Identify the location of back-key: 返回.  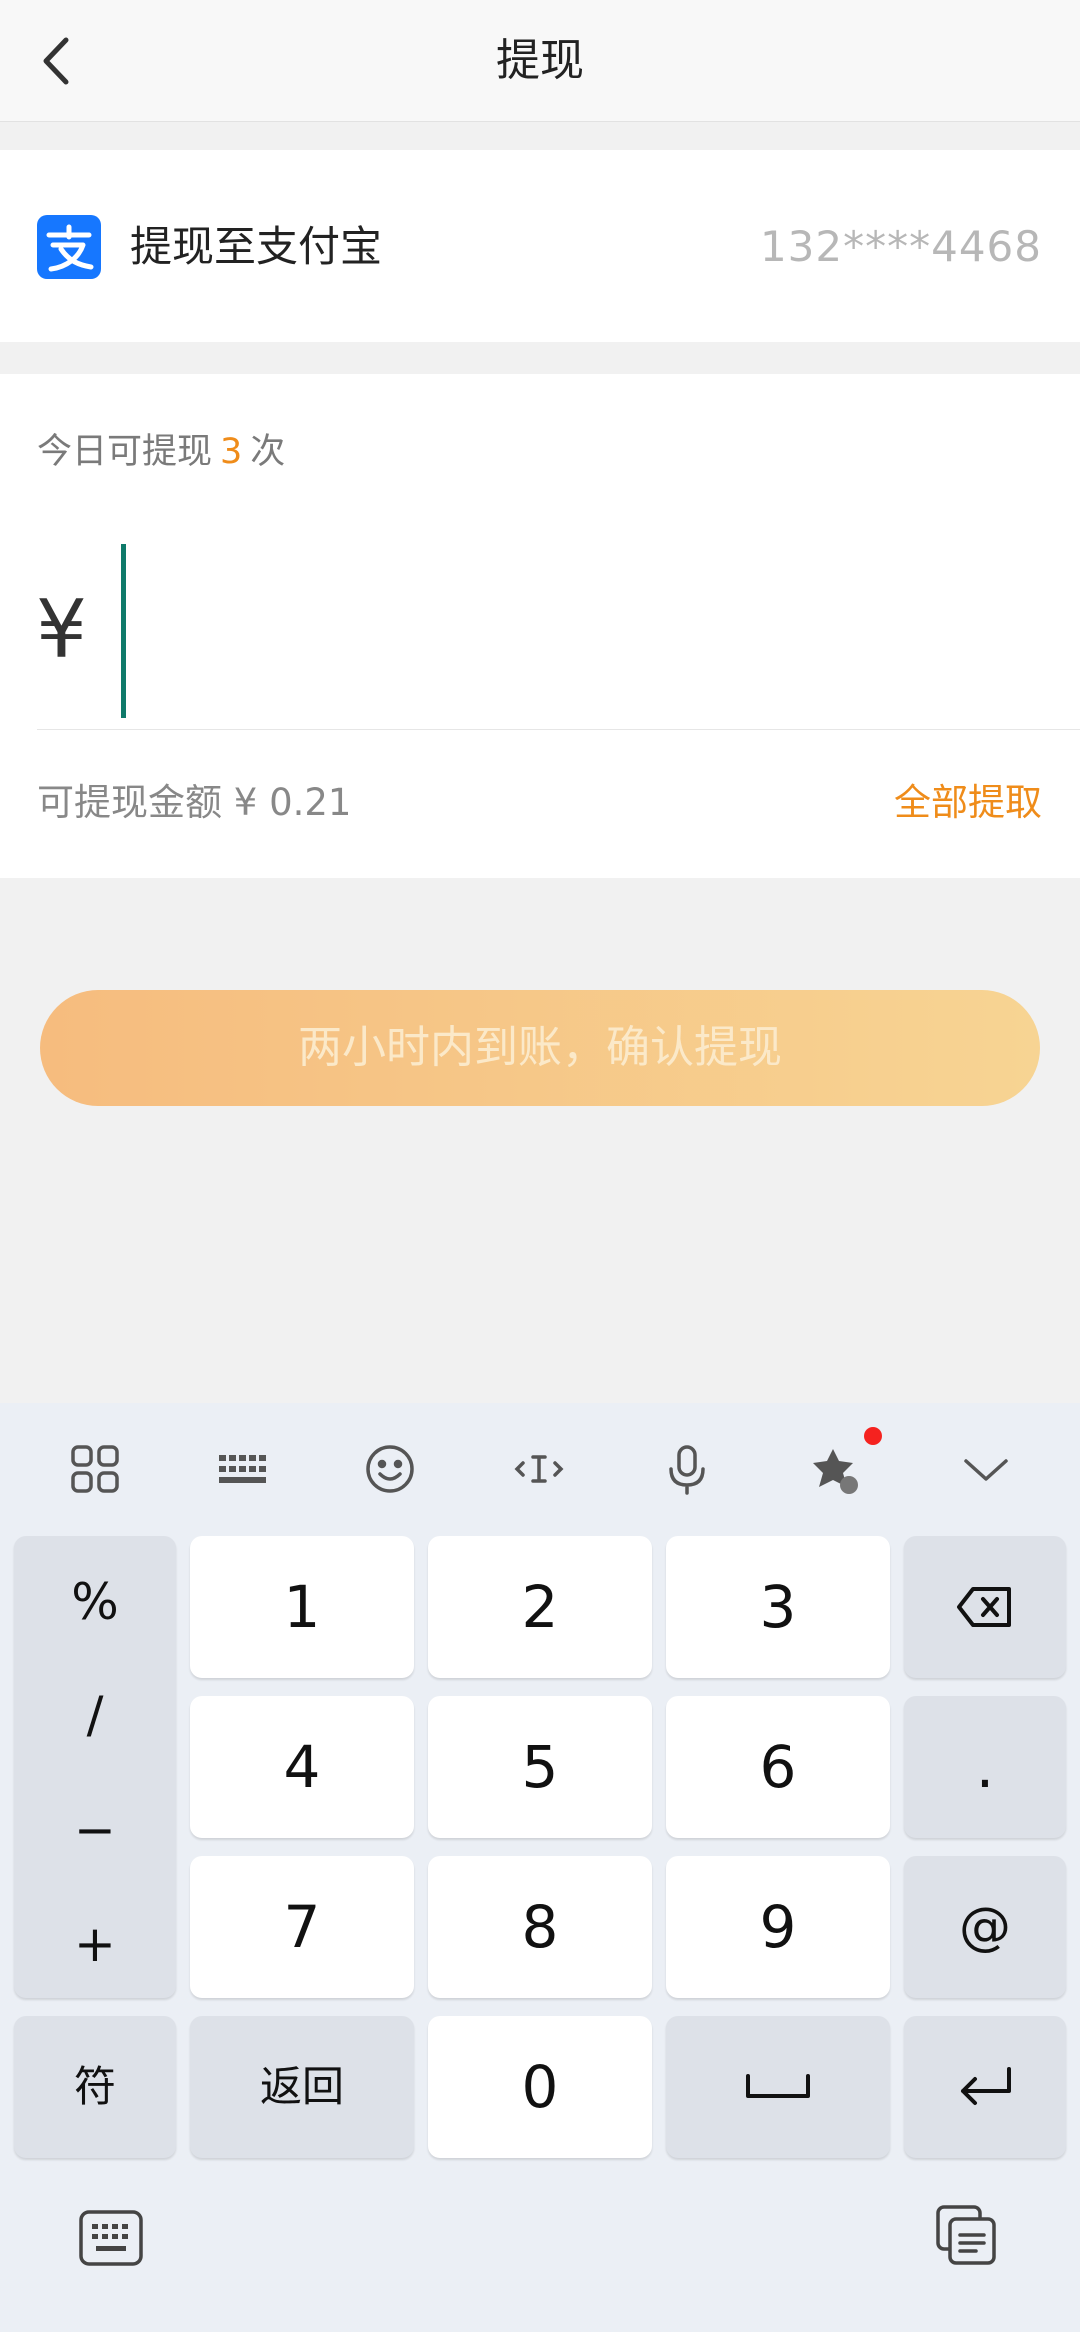
(302, 2087).